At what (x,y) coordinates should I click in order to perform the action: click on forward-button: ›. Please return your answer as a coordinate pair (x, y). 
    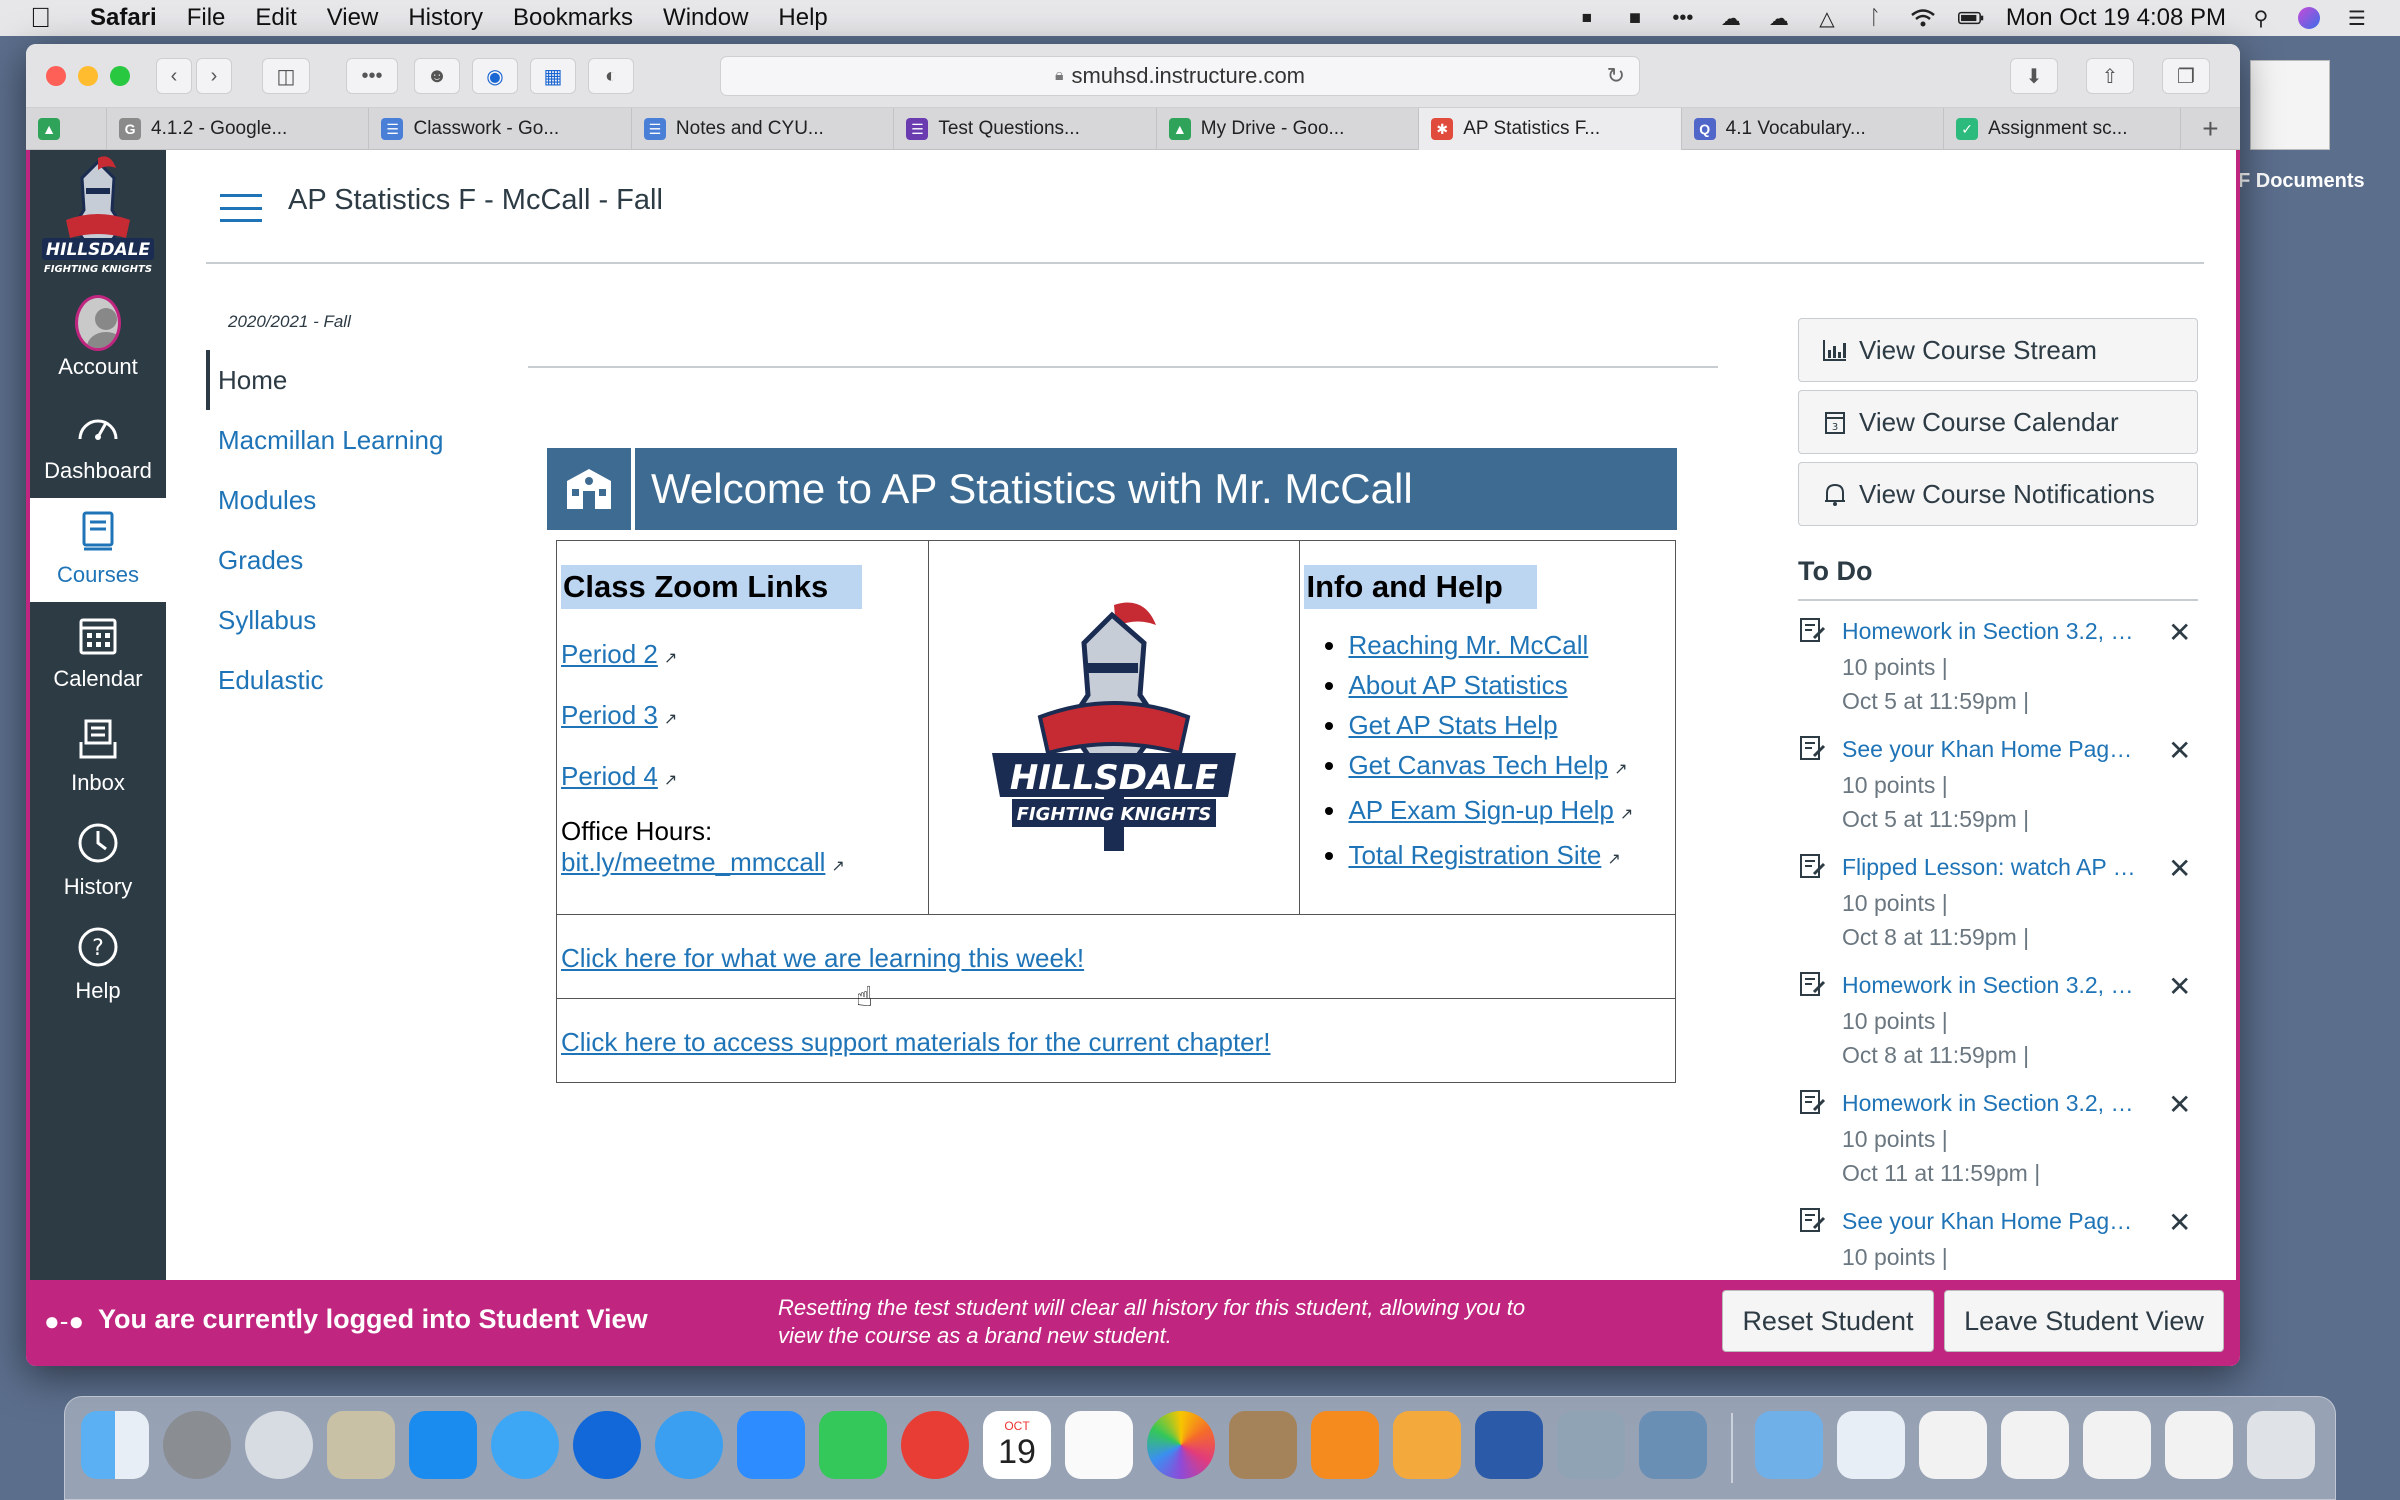
    Looking at the image, I should click on (214, 76).